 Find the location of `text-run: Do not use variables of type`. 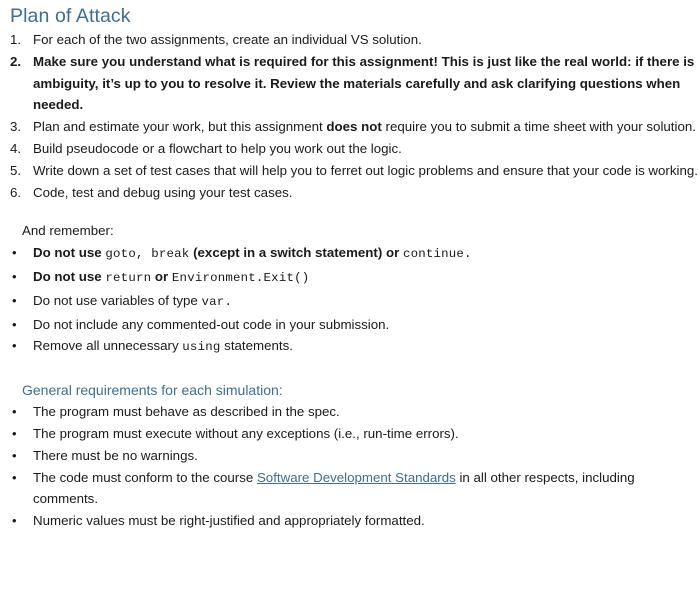

text-run: Do not use variables of type is located at coordinates (117, 300).